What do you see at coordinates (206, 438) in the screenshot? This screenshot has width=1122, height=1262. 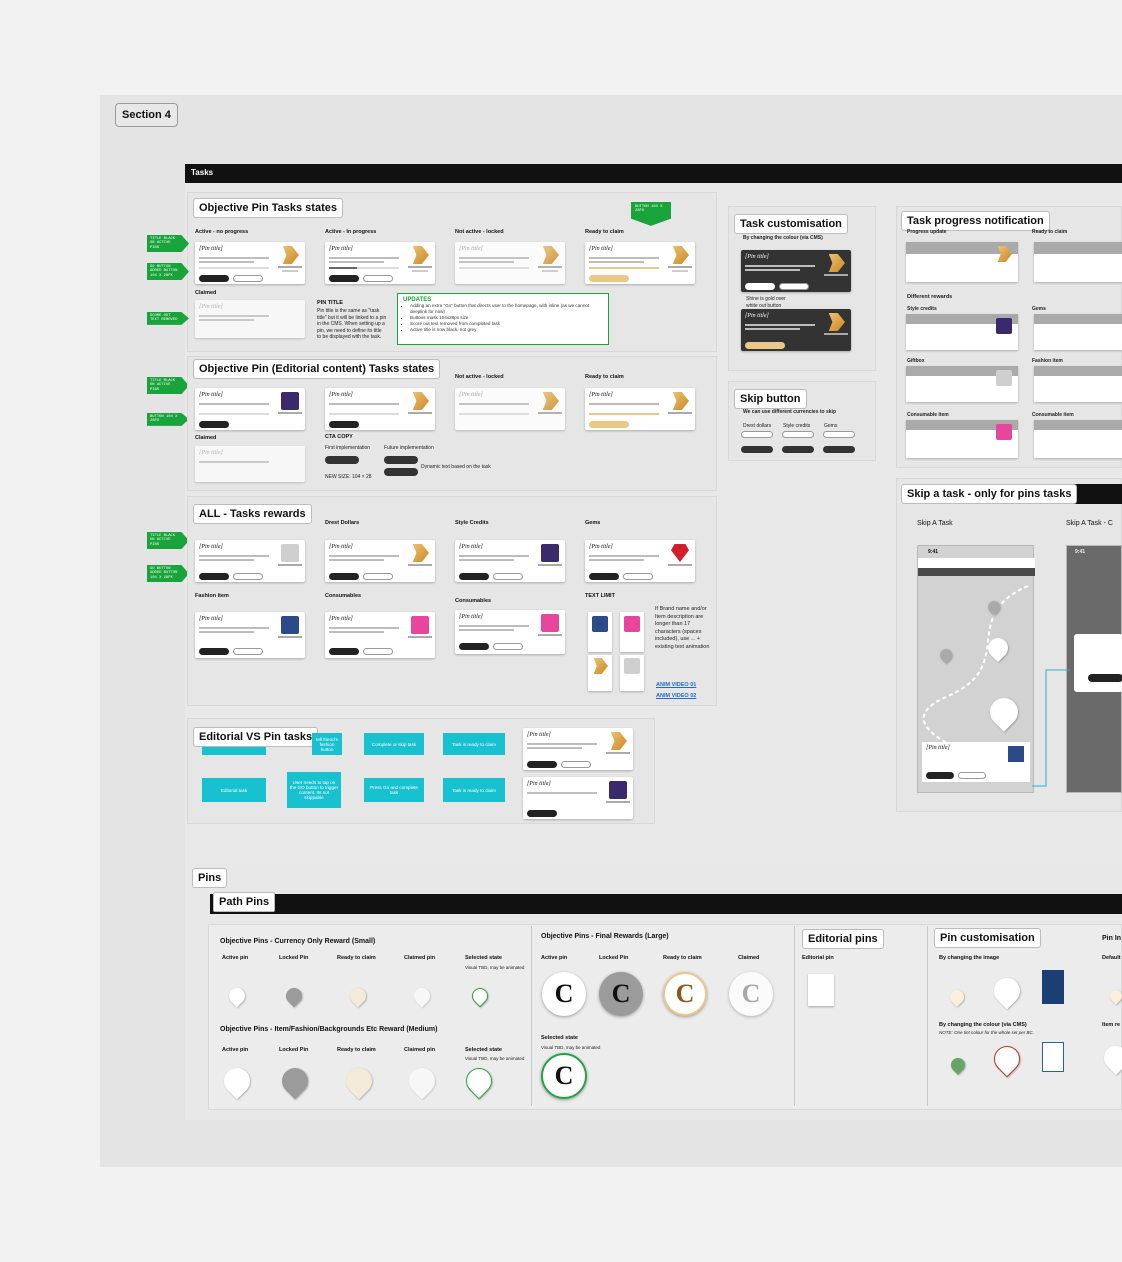 I see `claimed-label: Claimed` at bounding box center [206, 438].